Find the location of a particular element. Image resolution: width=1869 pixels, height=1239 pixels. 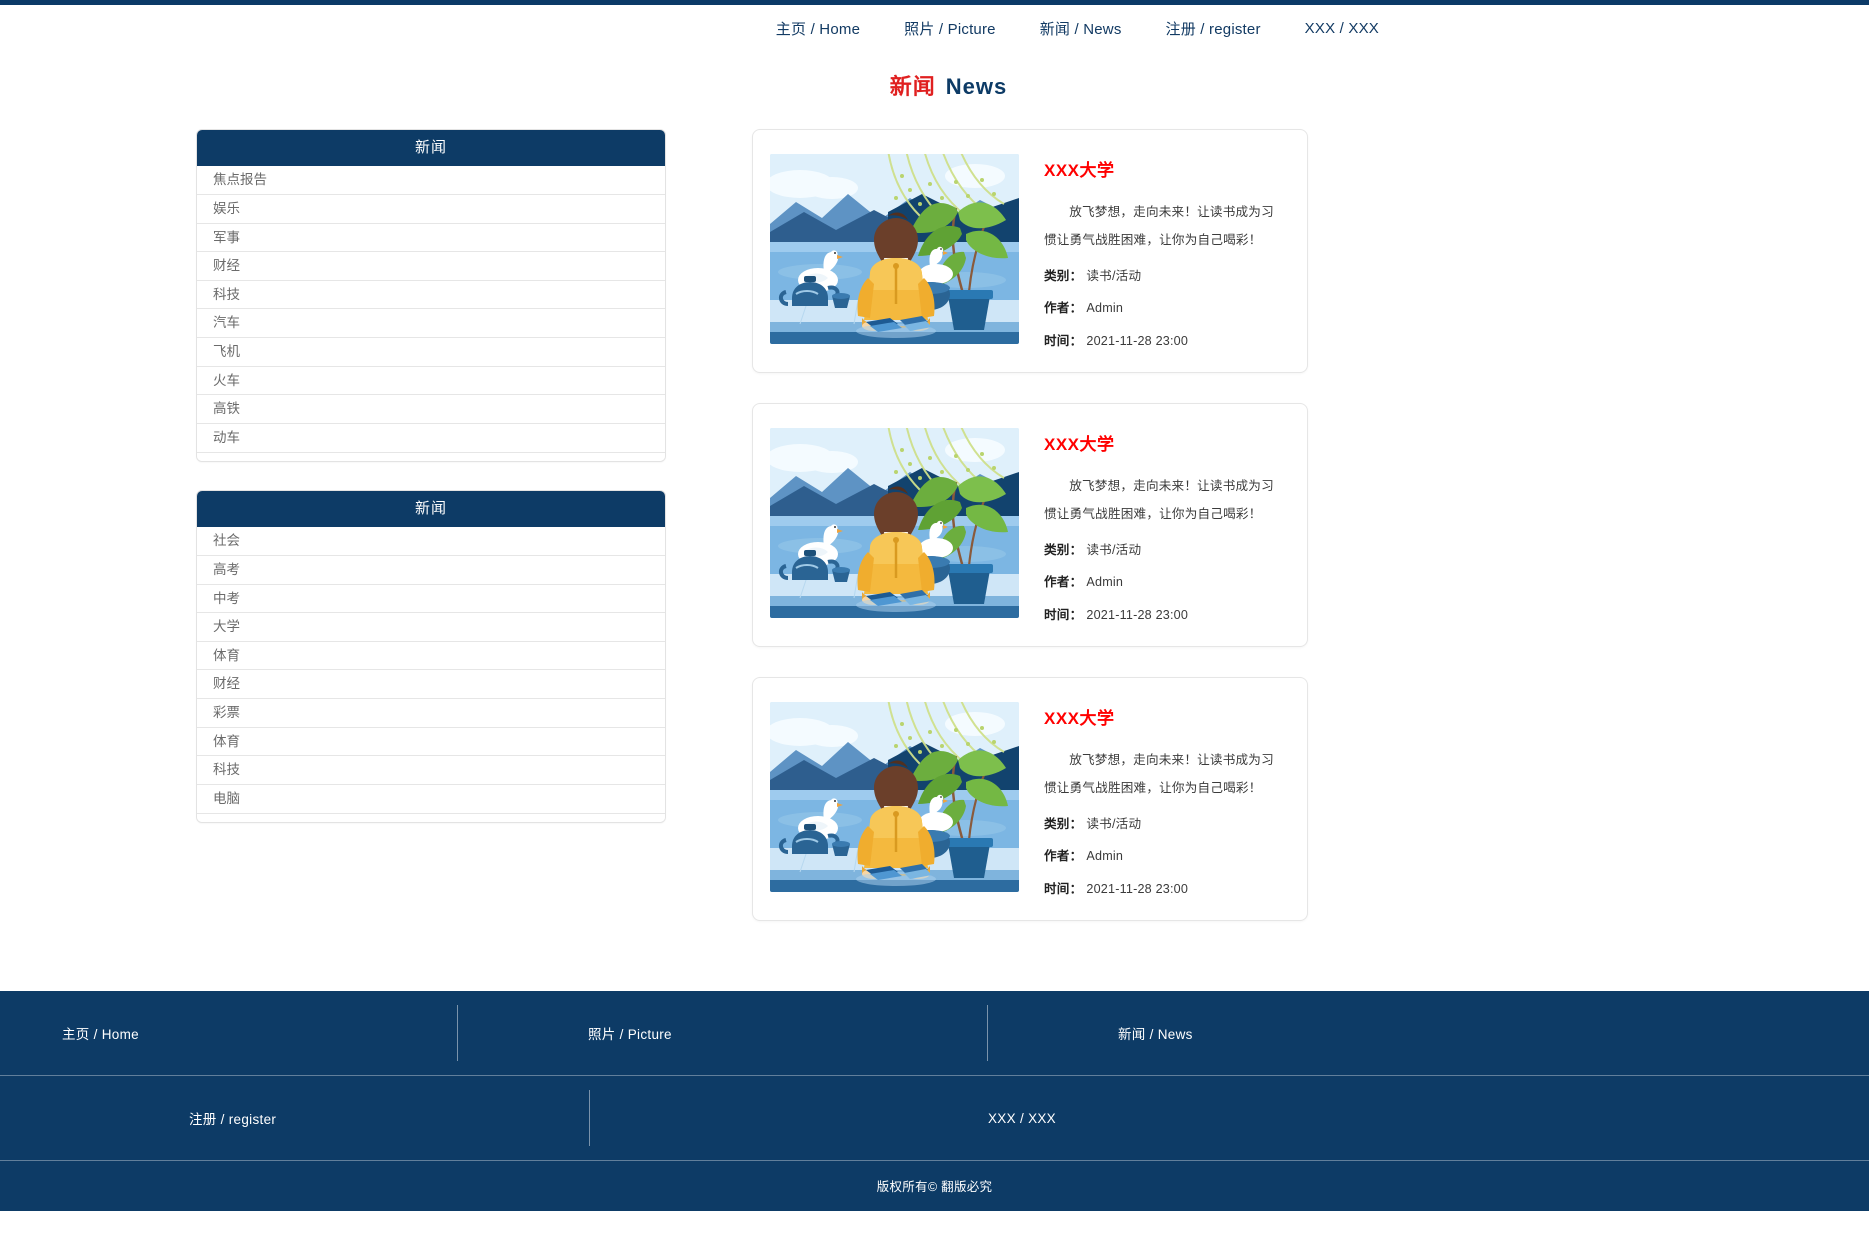

sidebar-panel-list: 焦点报告 娱乐 军事 财经 科技 汽车 飞机 火车 高铁 动车 is located at coordinates (431, 309).